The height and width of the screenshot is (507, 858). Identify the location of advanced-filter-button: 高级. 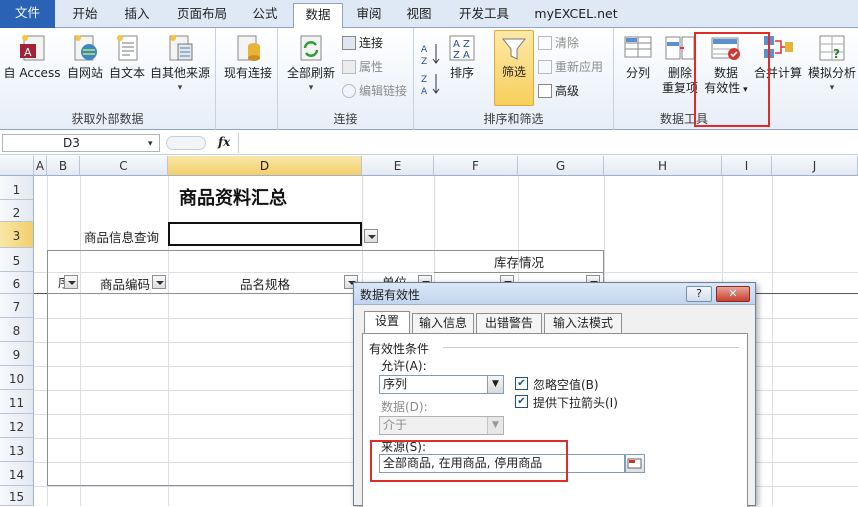
(558, 91).